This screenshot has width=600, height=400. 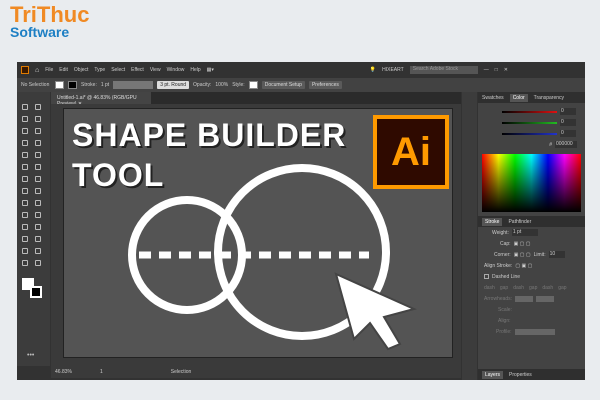 What do you see at coordinates (181, 372) in the screenshot?
I see `status-tool-label: Selection` at bounding box center [181, 372].